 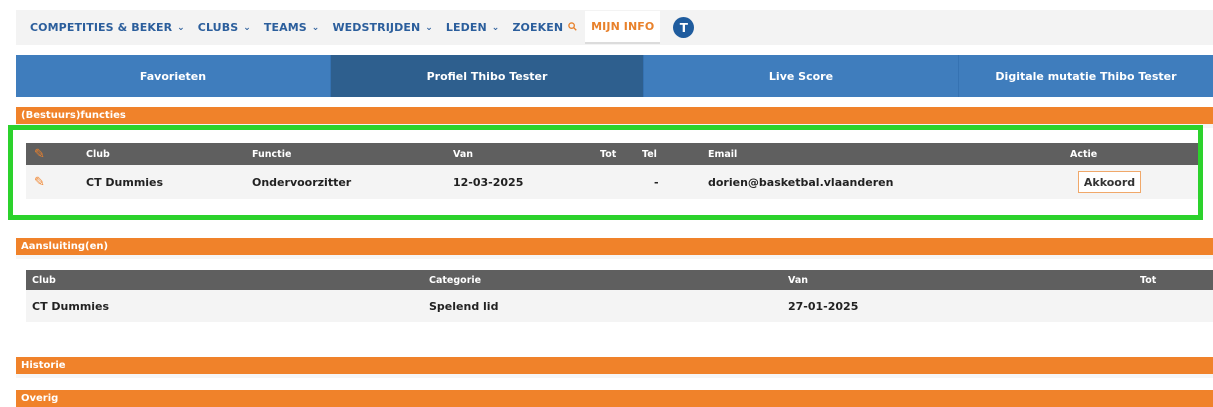 I want to click on cell-van: 27-01-2025, so click(x=823, y=306).